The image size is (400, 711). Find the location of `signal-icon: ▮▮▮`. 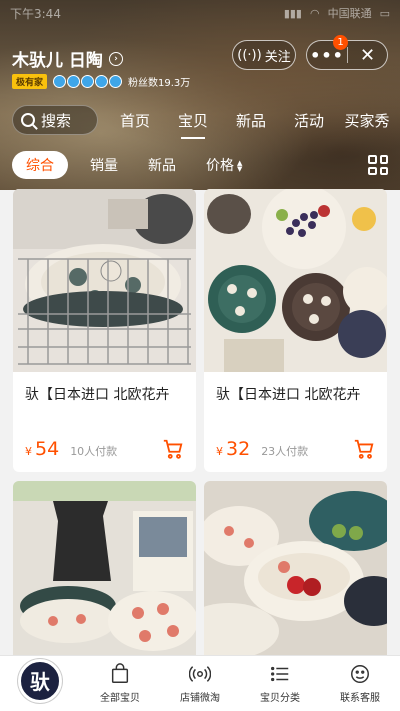

signal-icon: ▮▮▮ is located at coordinates (292, 13).